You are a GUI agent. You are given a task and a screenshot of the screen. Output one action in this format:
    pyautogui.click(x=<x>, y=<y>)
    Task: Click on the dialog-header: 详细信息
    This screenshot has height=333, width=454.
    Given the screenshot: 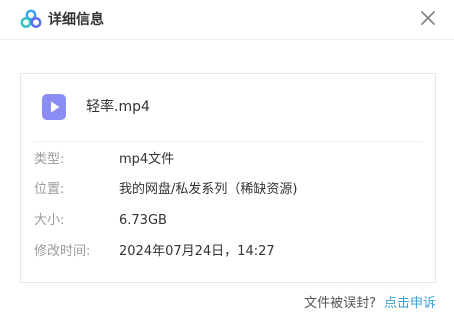 What is the action you would take?
    pyautogui.click(x=227, y=20)
    